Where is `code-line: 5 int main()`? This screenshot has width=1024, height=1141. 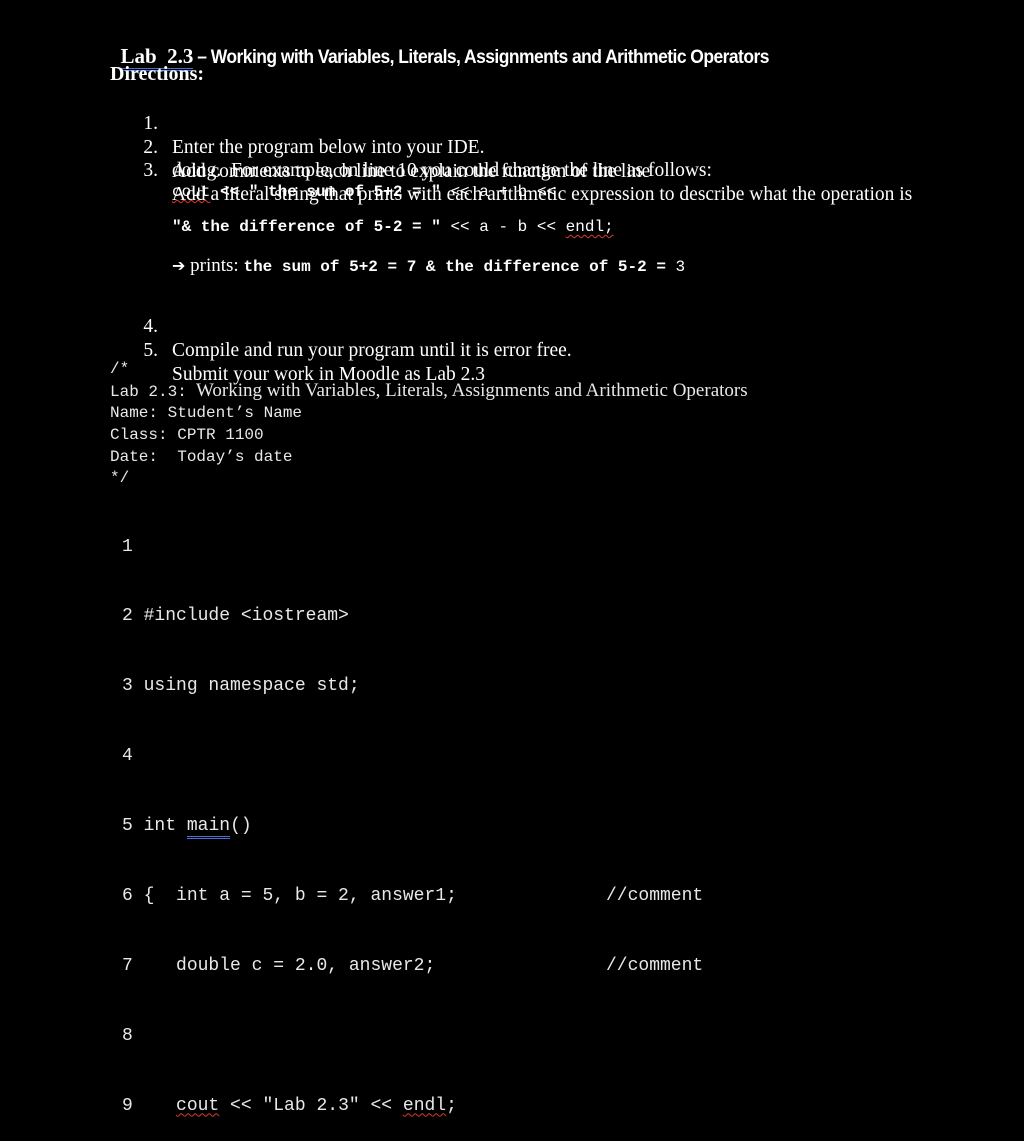
code-line: 5 int main() is located at coordinates (289, 827).